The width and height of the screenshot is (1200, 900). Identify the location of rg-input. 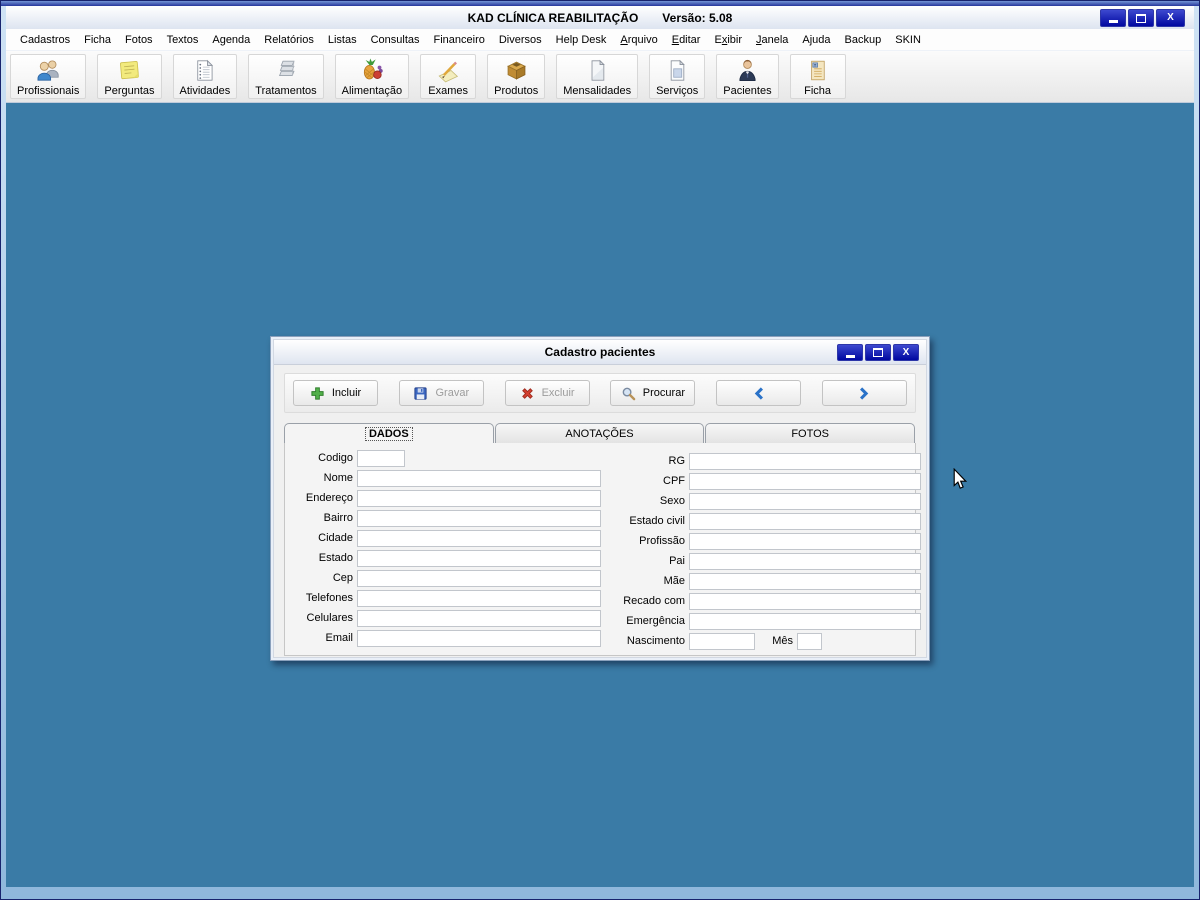
(805, 461).